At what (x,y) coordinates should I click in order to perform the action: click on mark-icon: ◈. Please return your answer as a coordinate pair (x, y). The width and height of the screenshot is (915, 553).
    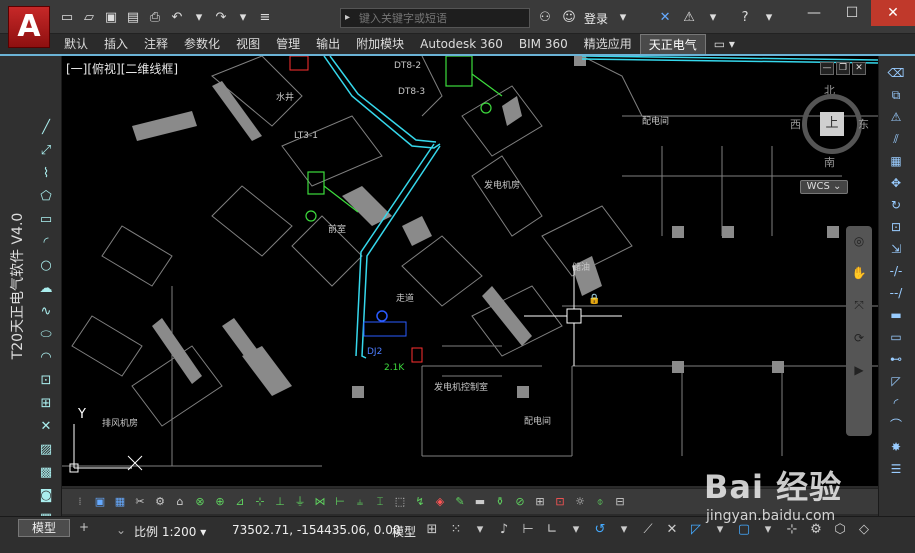
    Looking at the image, I should click on (440, 502).